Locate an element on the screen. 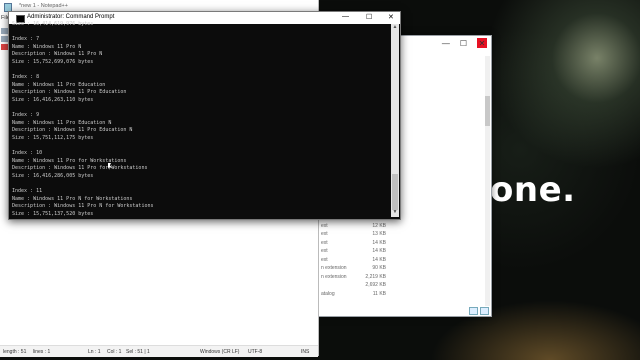  status-insert-mode: INS is located at coordinates (305, 352).